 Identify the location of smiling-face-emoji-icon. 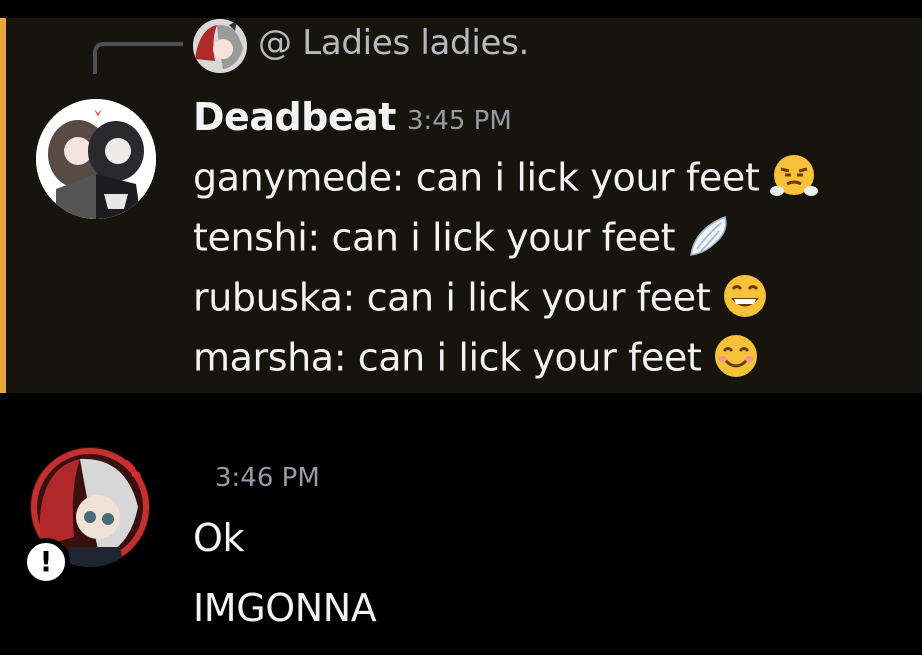
(736, 356).